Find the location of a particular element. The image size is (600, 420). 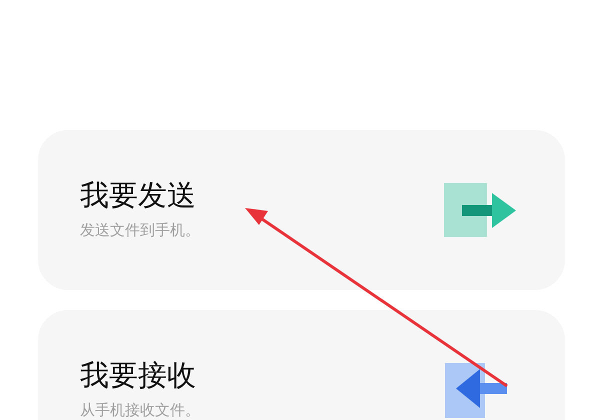

option-subtitle: 从手机接收文件。 is located at coordinates (140, 410).